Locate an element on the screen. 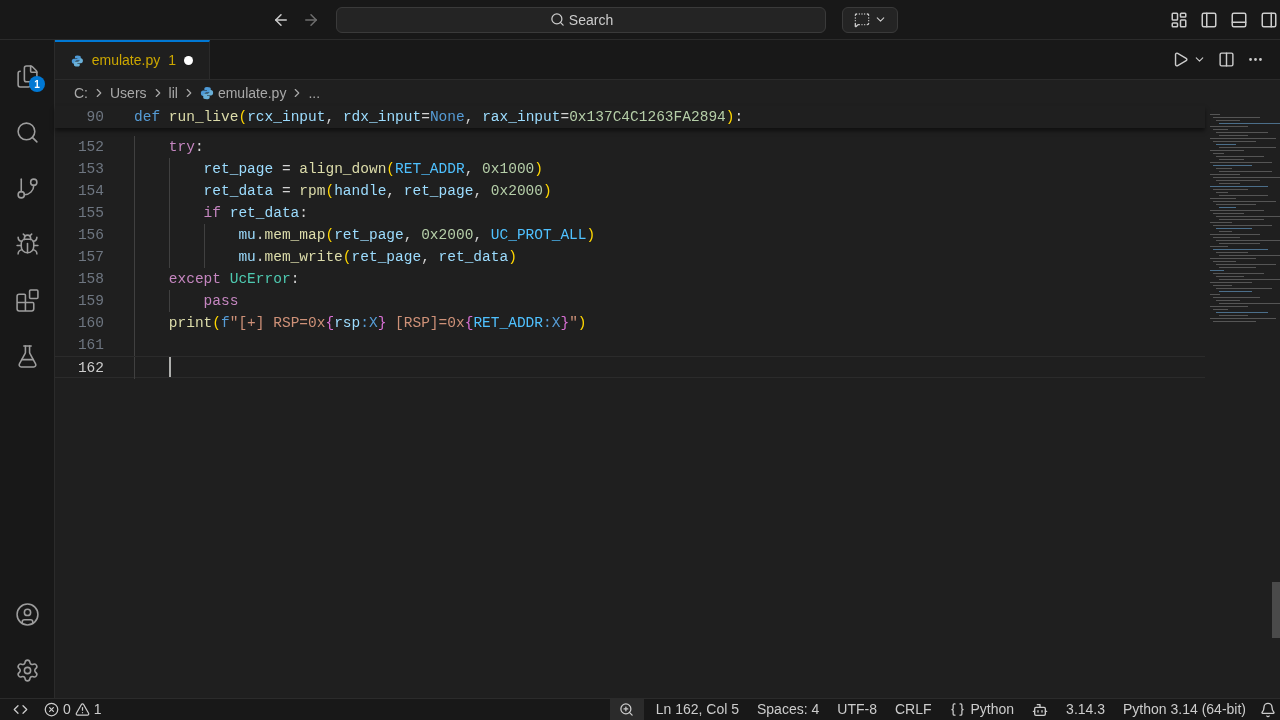  editor-tab: emulate.py 1 is located at coordinates (132, 59).